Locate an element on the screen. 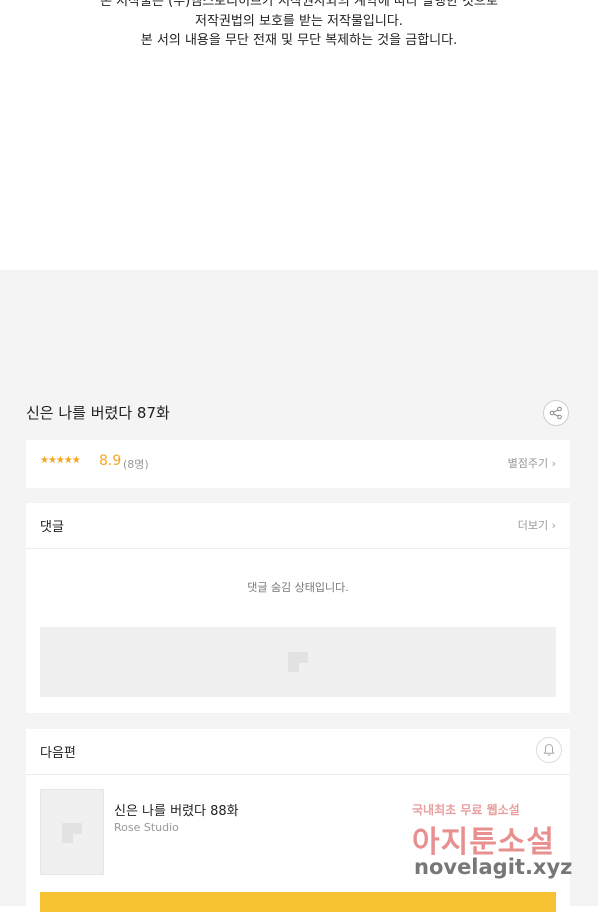 This screenshot has width=598, height=912. episode-title: 신은 나를 버렸다 87화 is located at coordinates (98, 413).